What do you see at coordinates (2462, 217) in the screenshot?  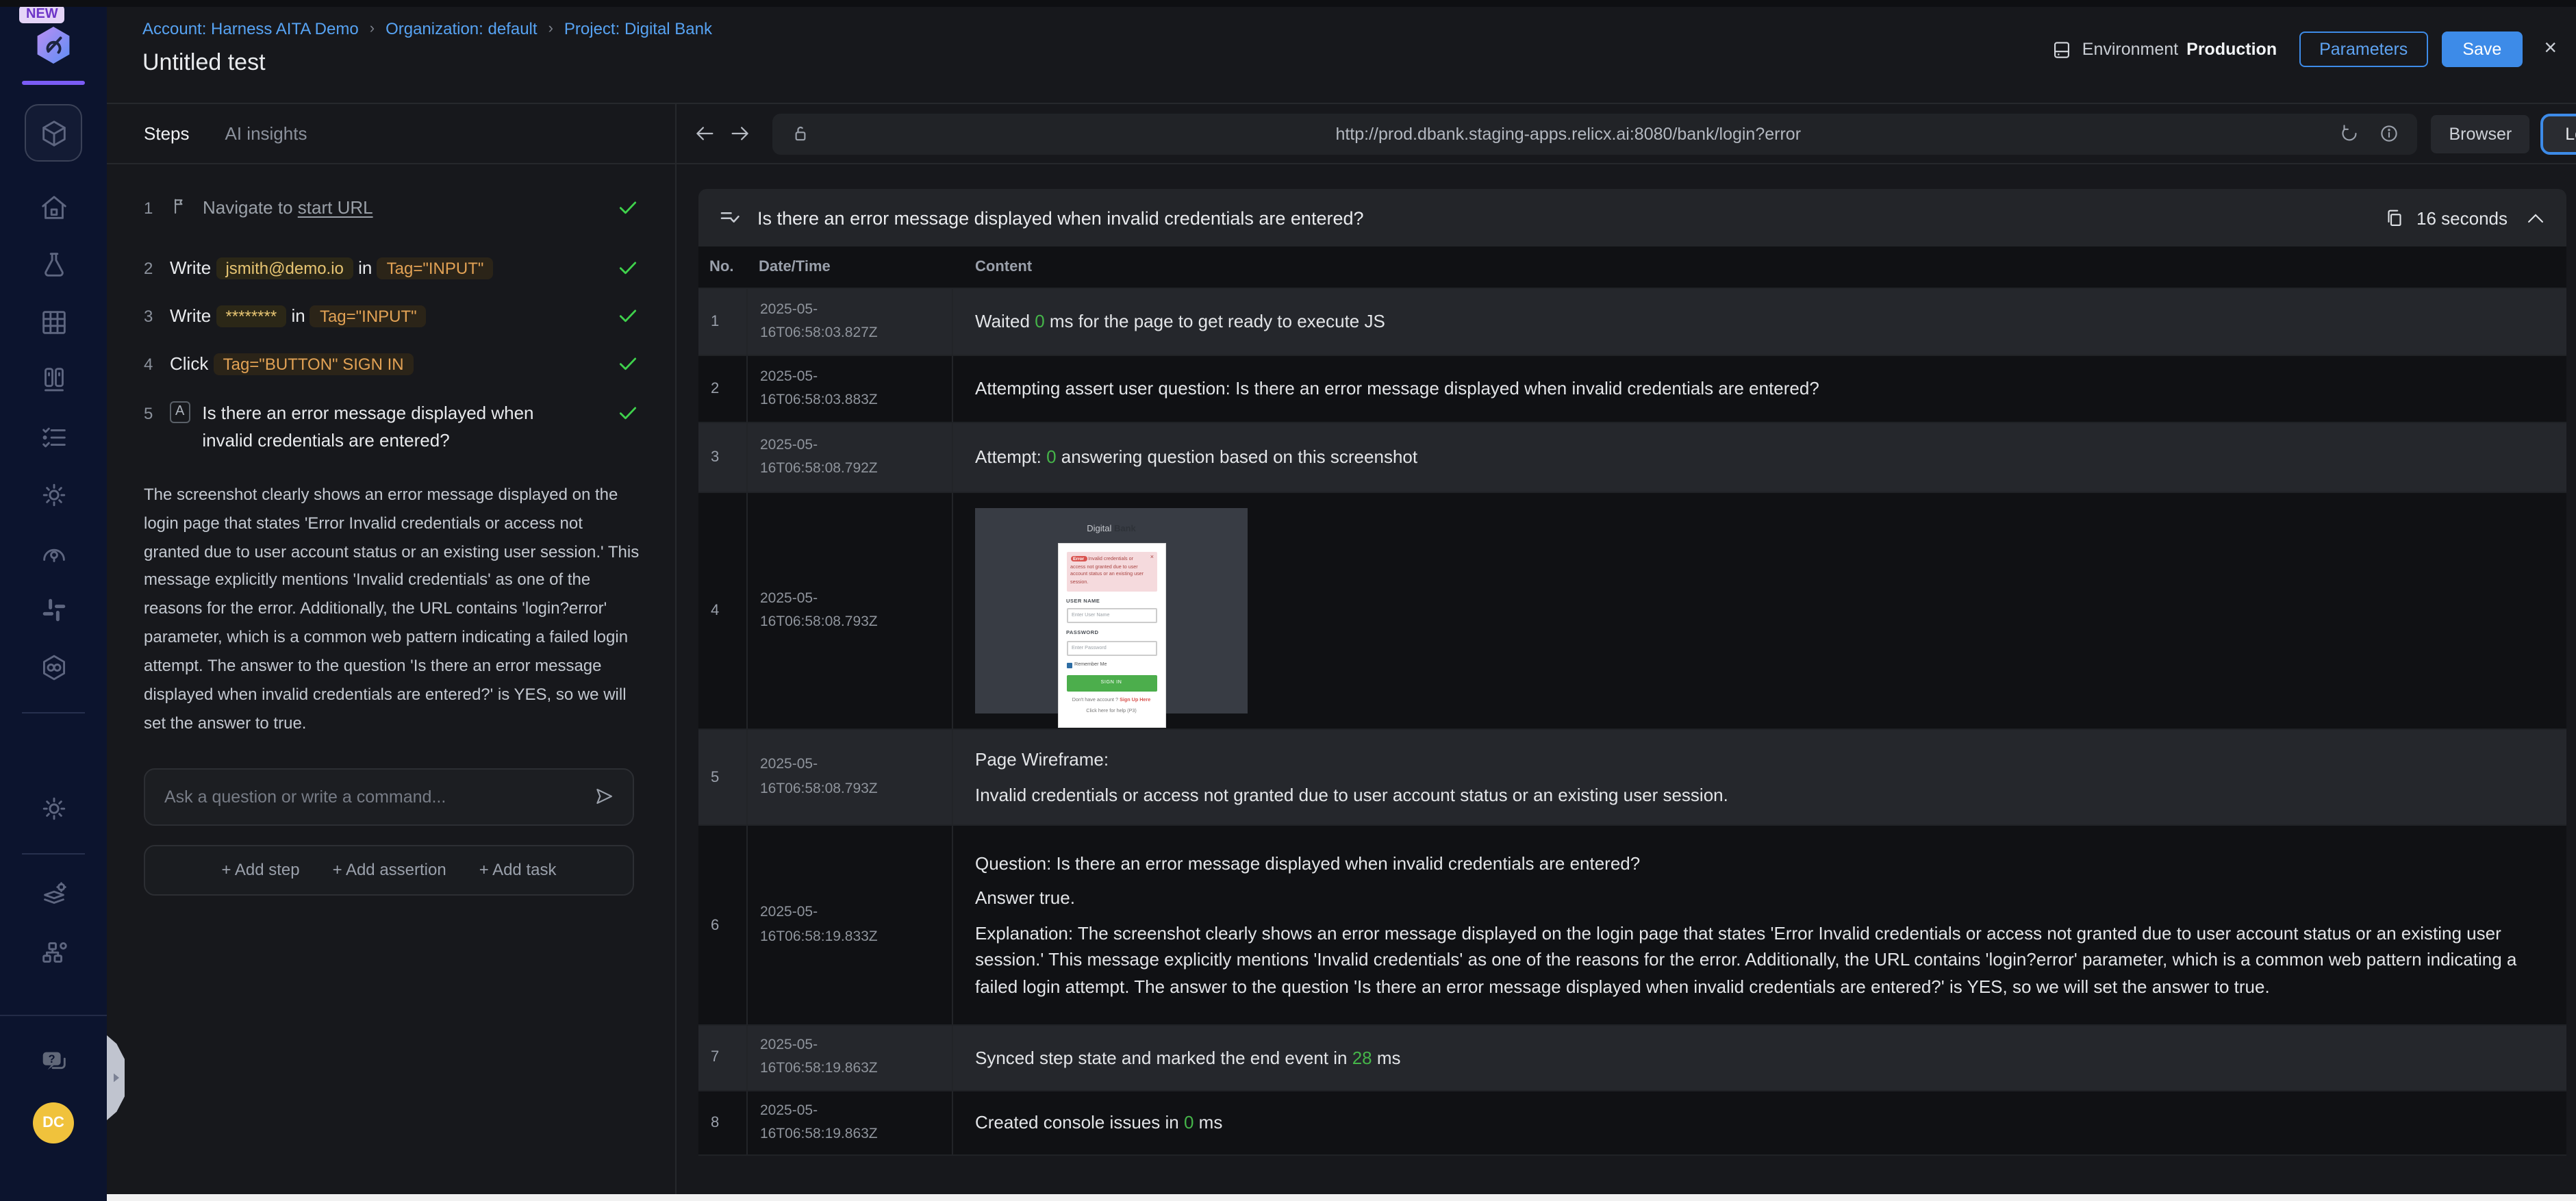 I see `duration-badge: 16 seconds` at bounding box center [2462, 217].